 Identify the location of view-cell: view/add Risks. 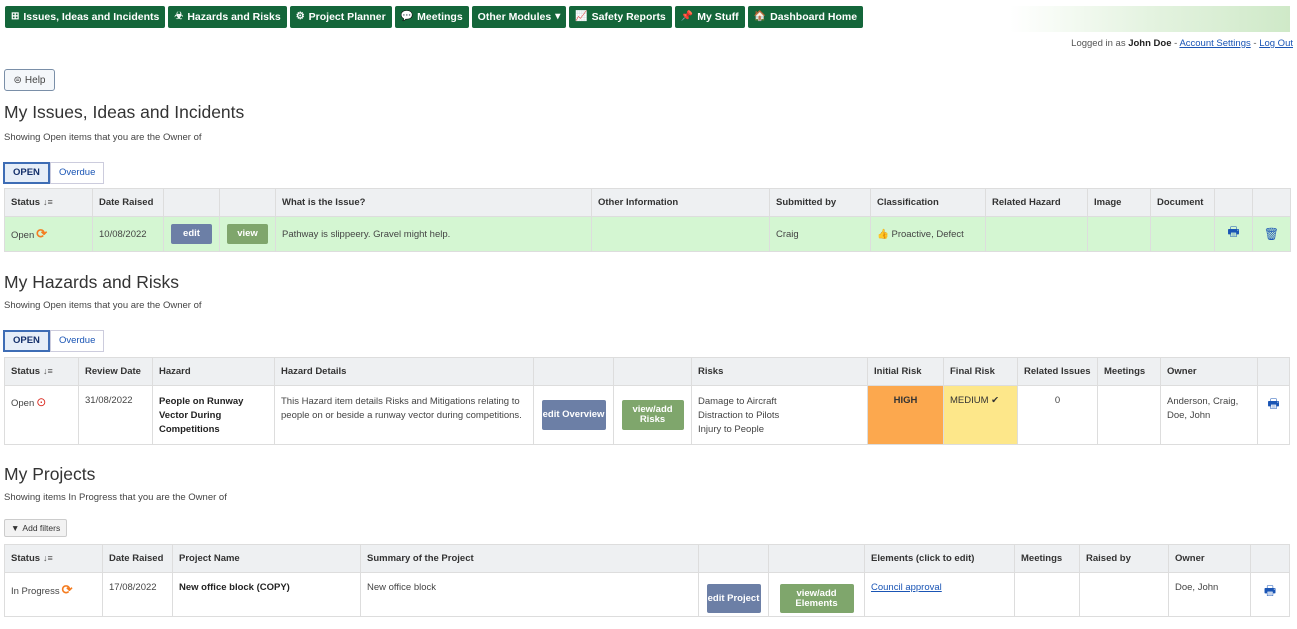
(652, 415).